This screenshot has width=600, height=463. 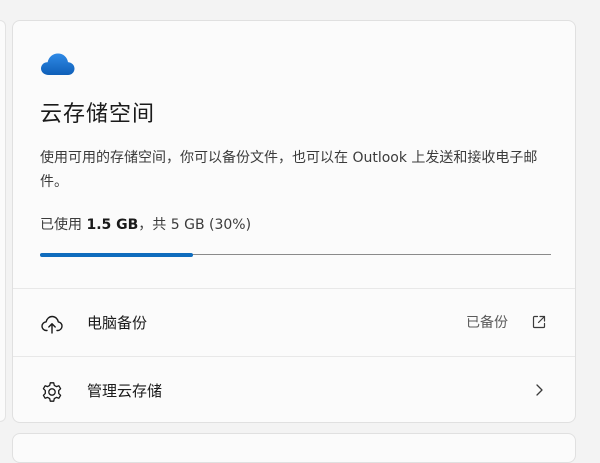 I want to click on usage-used-amount: 1.5 GB, so click(x=112, y=225).